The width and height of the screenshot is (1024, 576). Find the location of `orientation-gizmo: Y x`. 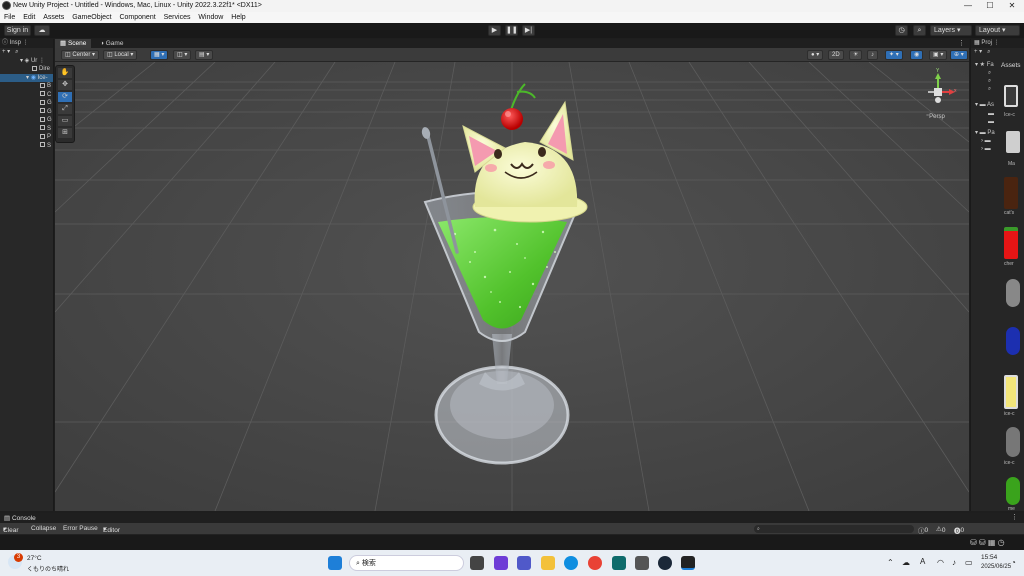

orientation-gizmo: Y x is located at coordinates (938, 89).